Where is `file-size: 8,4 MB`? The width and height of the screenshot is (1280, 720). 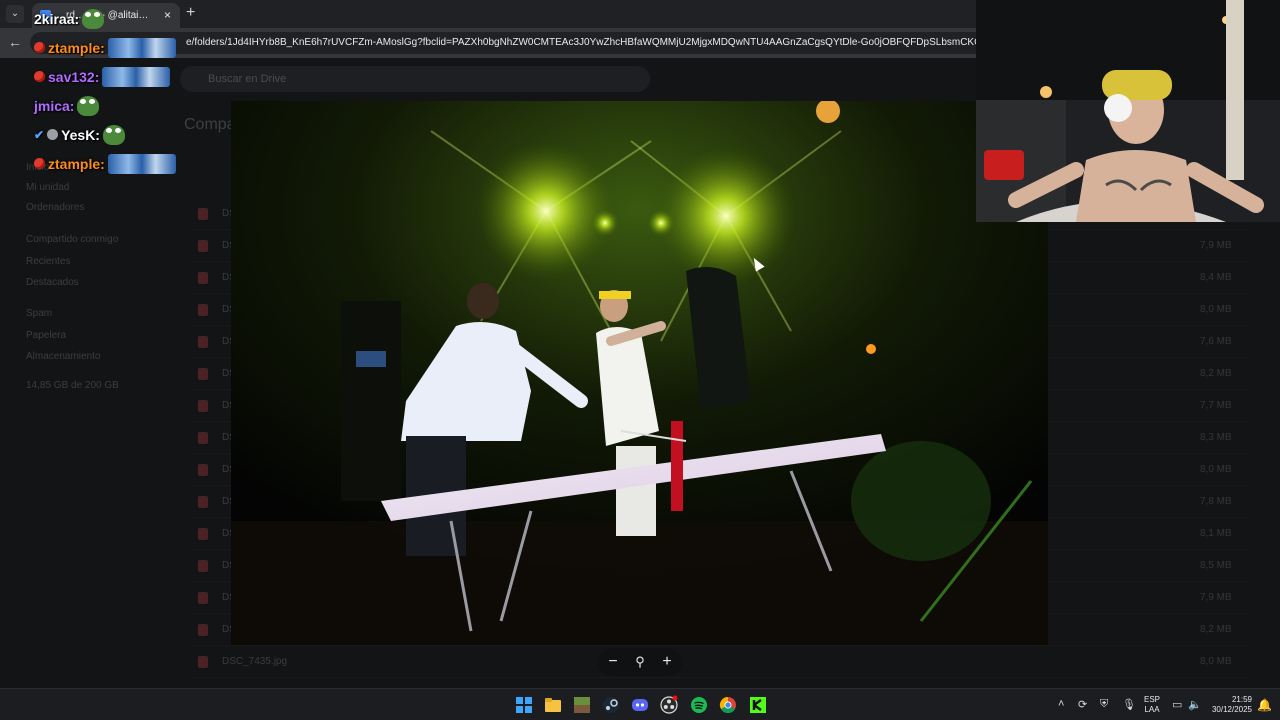 file-size: 8,4 MB is located at coordinates (1216, 277).